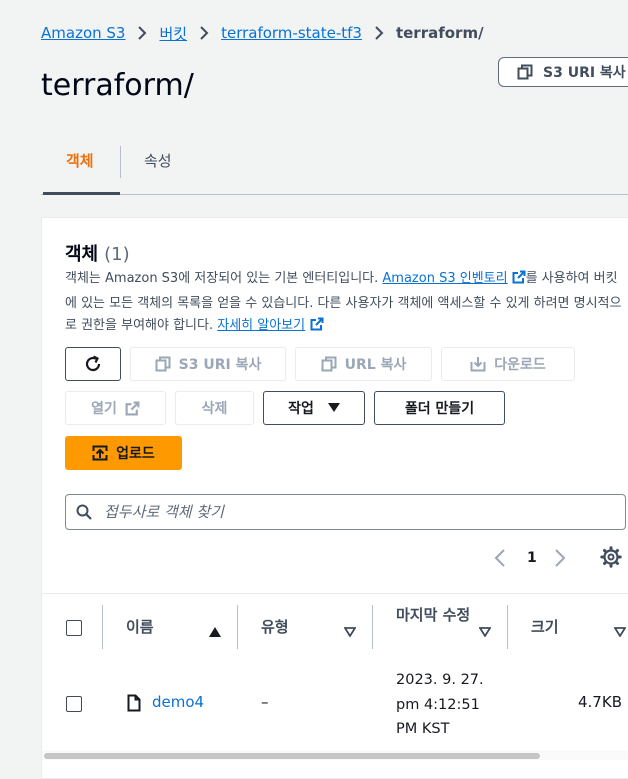 The width and height of the screenshot is (628, 779). I want to click on panel-heading: 객체 (1), so click(97, 253).